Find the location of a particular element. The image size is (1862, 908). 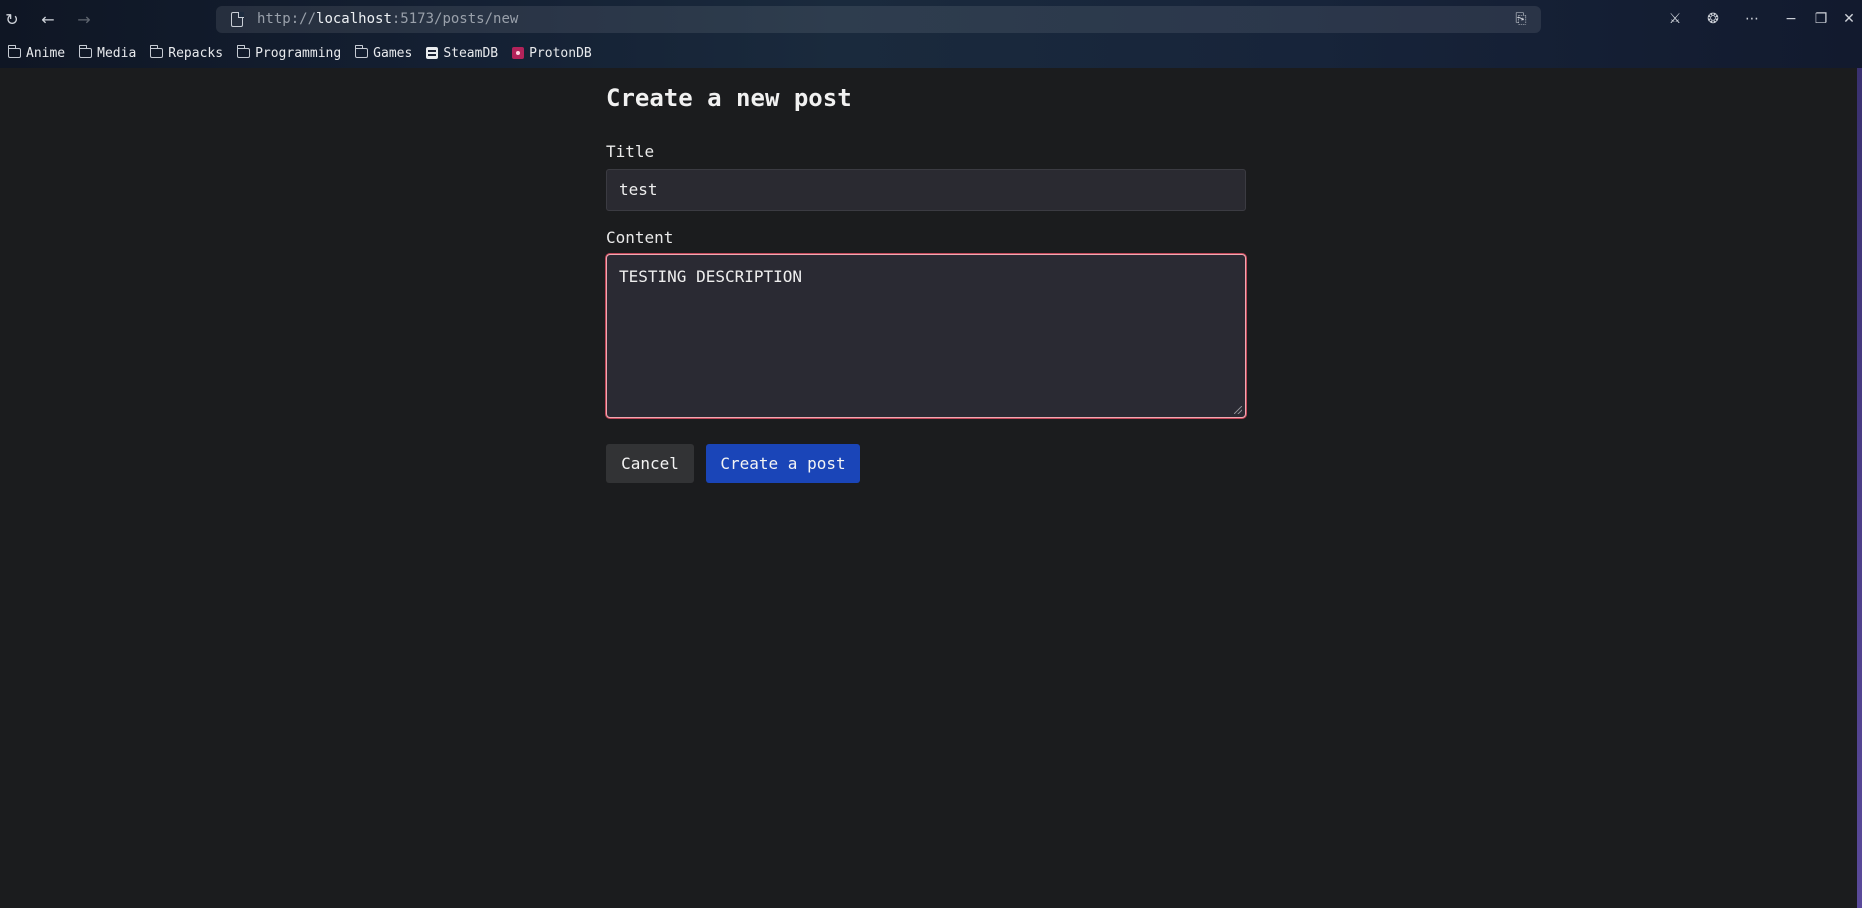

address-text: http://localhost:5173/posts/new is located at coordinates (387, 19).